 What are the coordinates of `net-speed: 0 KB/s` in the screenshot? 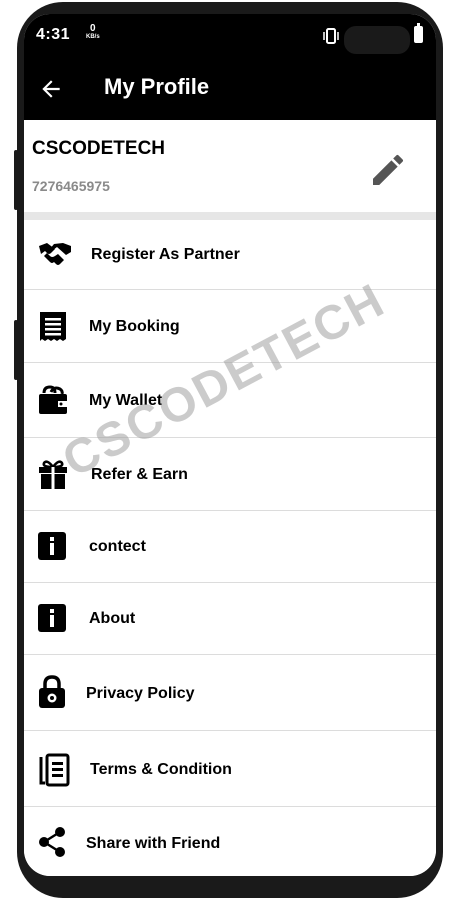 It's located at (93, 33).